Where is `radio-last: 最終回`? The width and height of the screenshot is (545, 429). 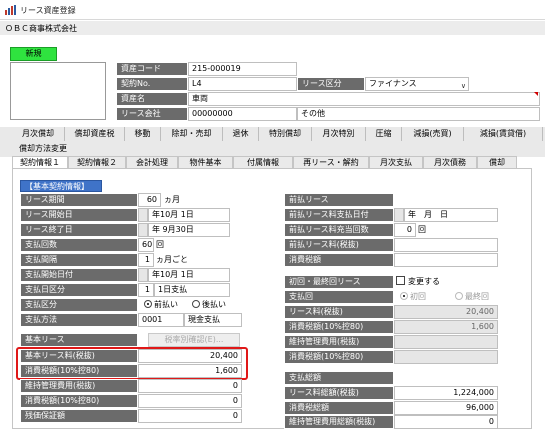 radio-last: 最終回 is located at coordinates (472, 297).